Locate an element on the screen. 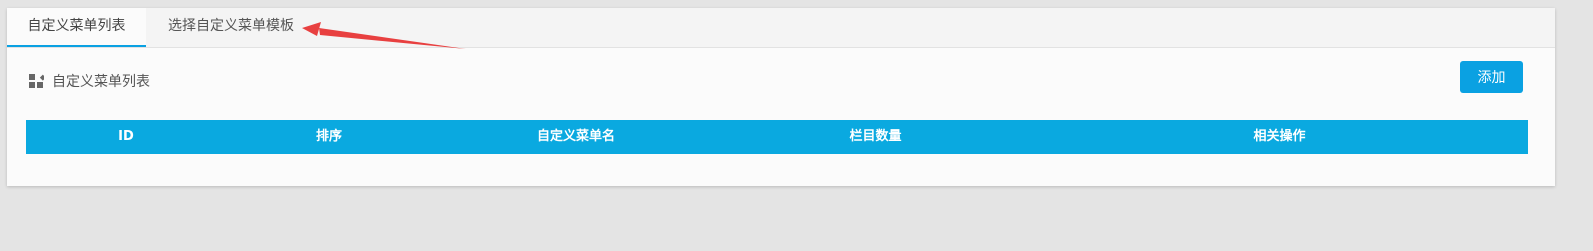  column-header-column-count: 栏目数量 is located at coordinates (875, 136).